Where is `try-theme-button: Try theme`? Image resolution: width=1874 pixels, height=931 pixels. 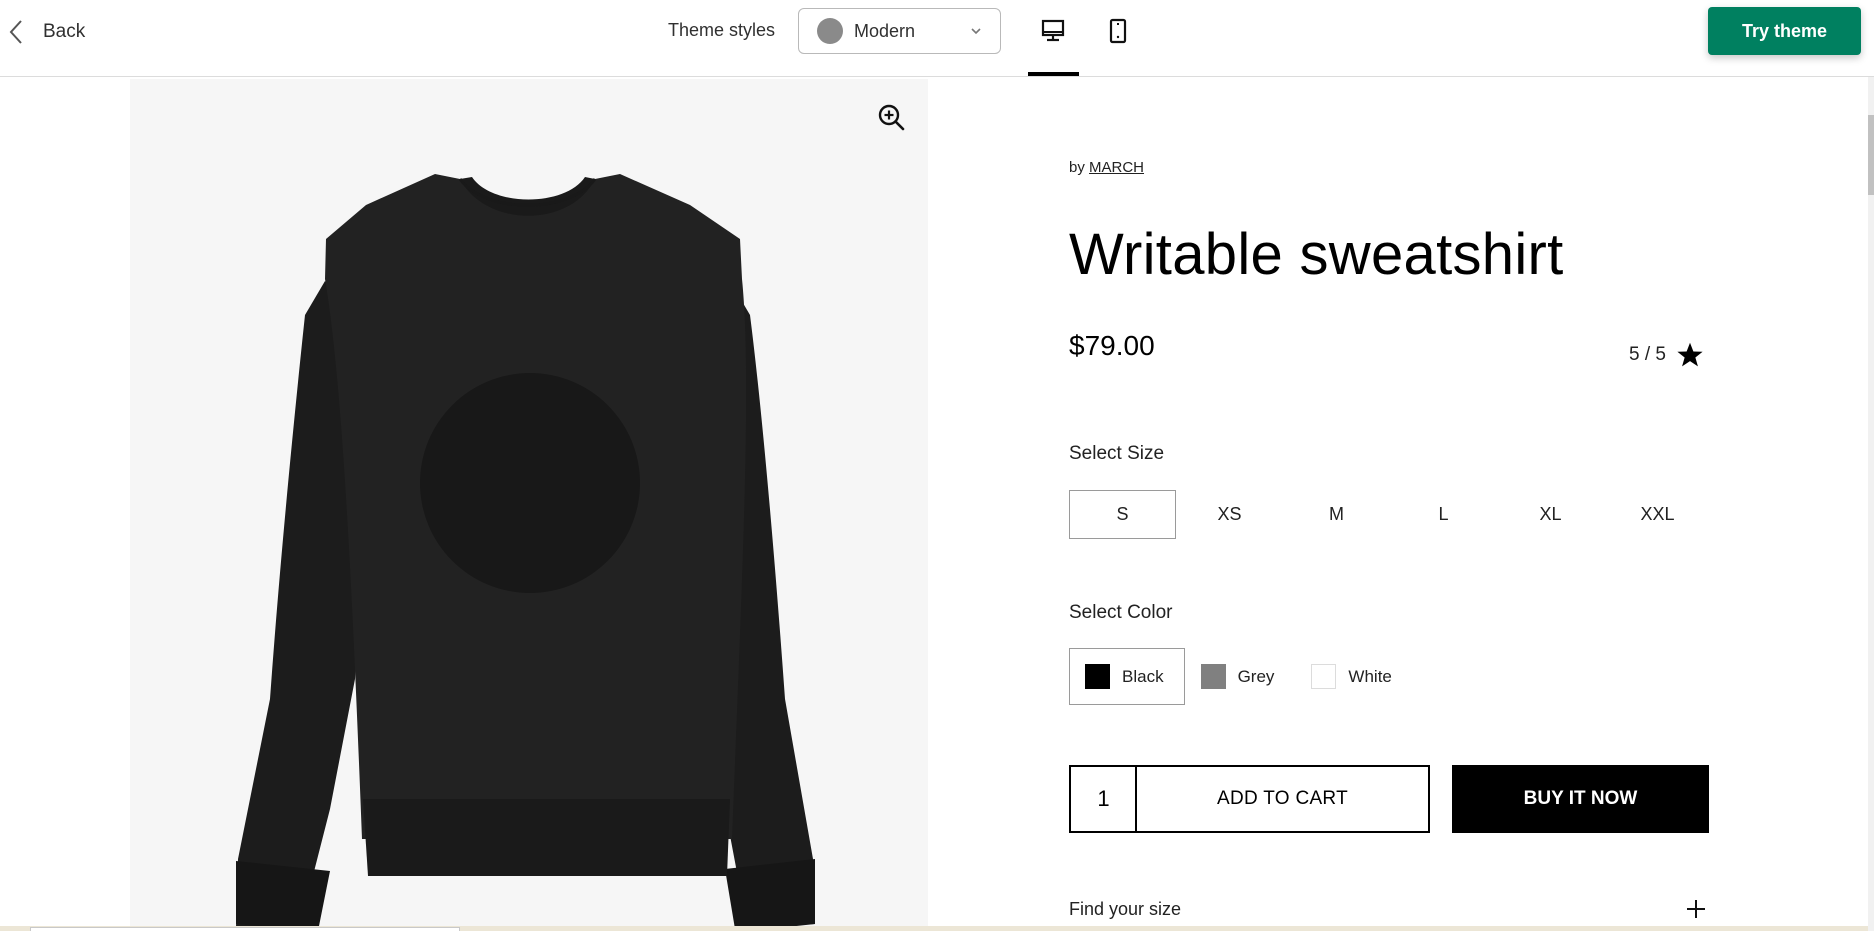
try-theme-button: Try theme is located at coordinates (1784, 31).